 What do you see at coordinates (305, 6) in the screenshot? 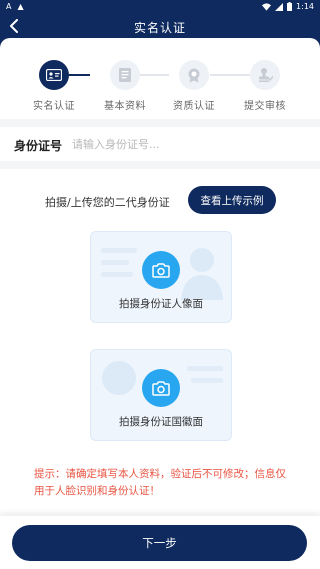
I see `status-time: 1:14` at bounding box center [305, 6].